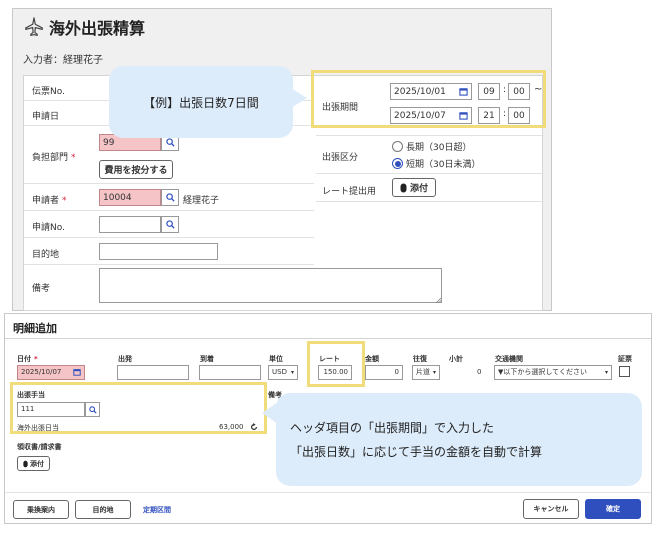  I want to click on apply-date-label: 申請日, so click(46, 117).